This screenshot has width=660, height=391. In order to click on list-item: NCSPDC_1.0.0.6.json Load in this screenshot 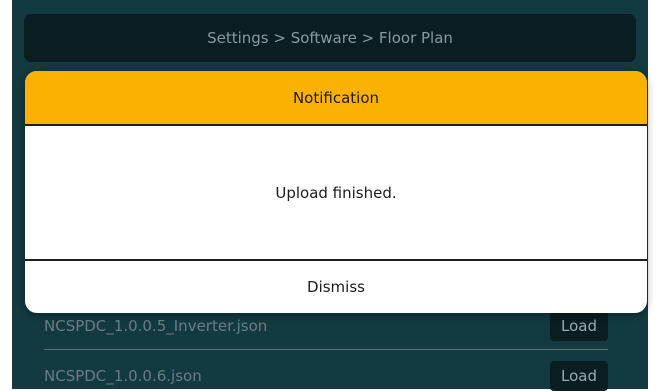, I will do `click(326, 376)`.